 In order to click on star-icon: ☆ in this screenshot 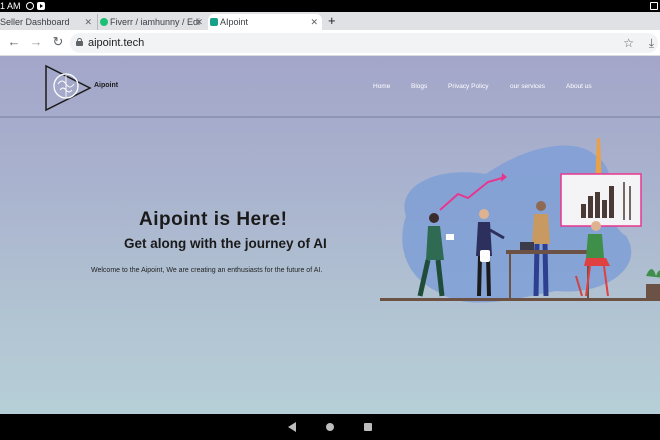, I will do `click(628, 43)`.